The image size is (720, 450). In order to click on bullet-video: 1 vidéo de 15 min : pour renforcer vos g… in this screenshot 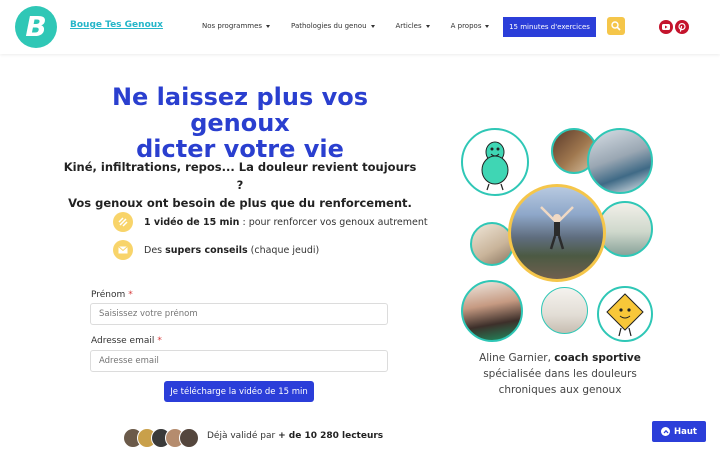, I will do `click(270, 222)`.